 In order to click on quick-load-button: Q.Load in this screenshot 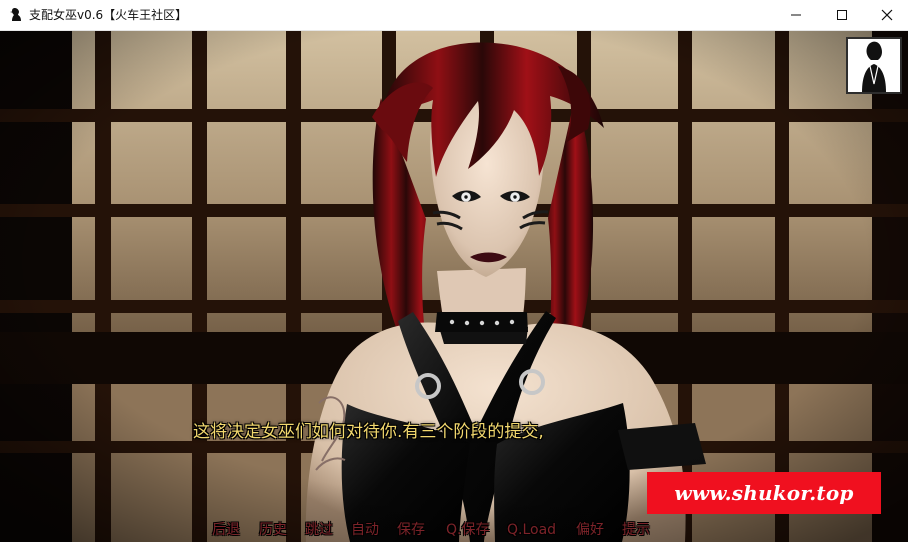, I will do `click(531, 530)`.